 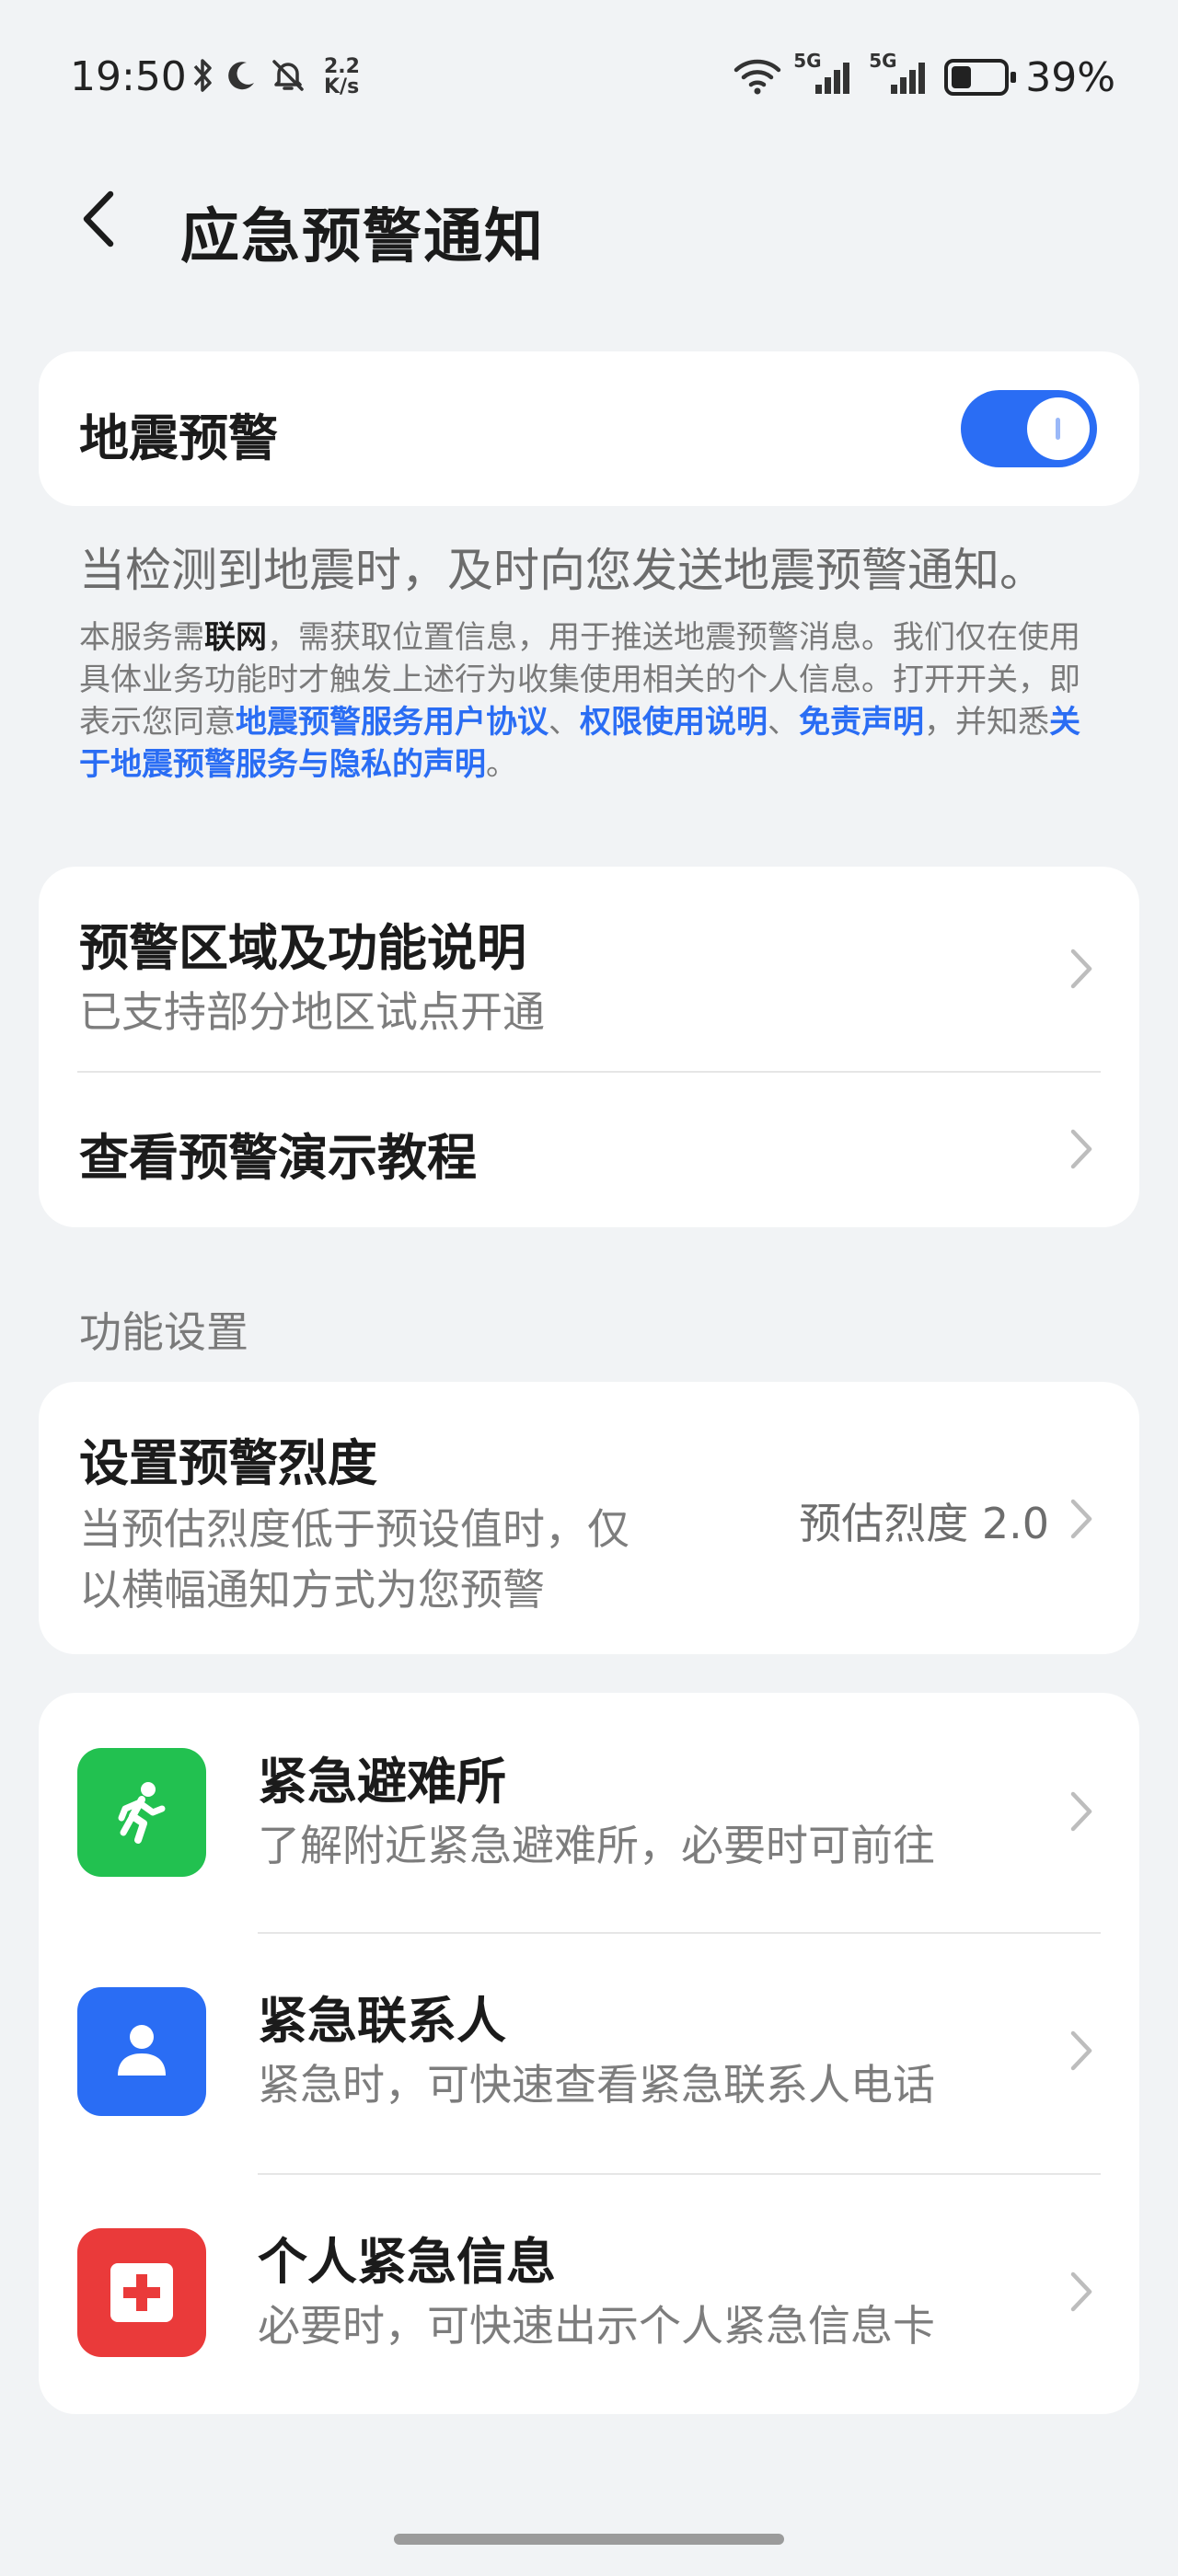 What do you see at coordinates (354, 1529) in the screenshot?
I see `intensity-description-line1: 当预估烈度低于预设值时，仅` at bounding box center [354, 1529].